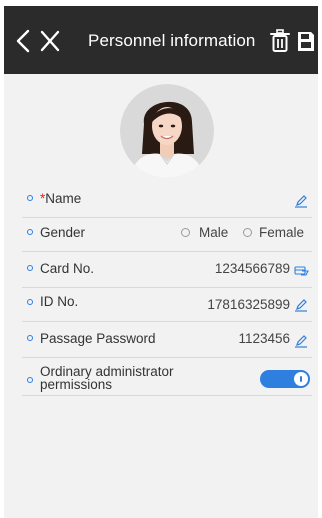 The image size is (322, 518). Describe the element at coordinates (167, 235) in the screenshot. I see `gender-row: Gender Male Female` at that location.